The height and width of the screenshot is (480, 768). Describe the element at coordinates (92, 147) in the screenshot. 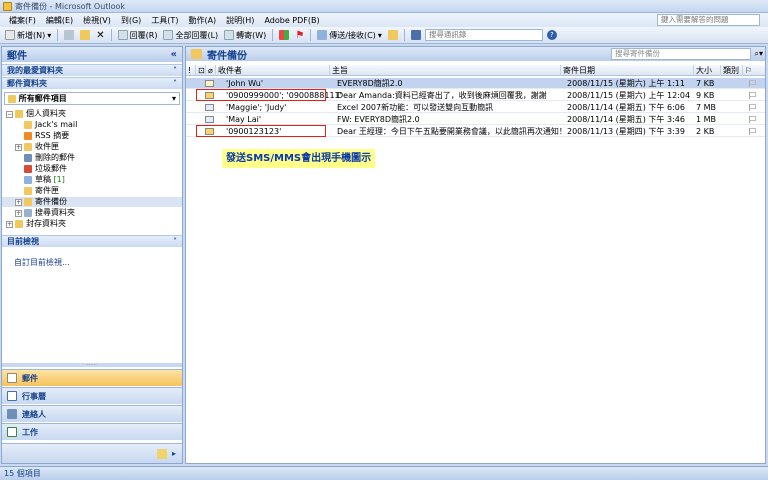

I see `tree-item-inbox: + 收件匣` at that location.